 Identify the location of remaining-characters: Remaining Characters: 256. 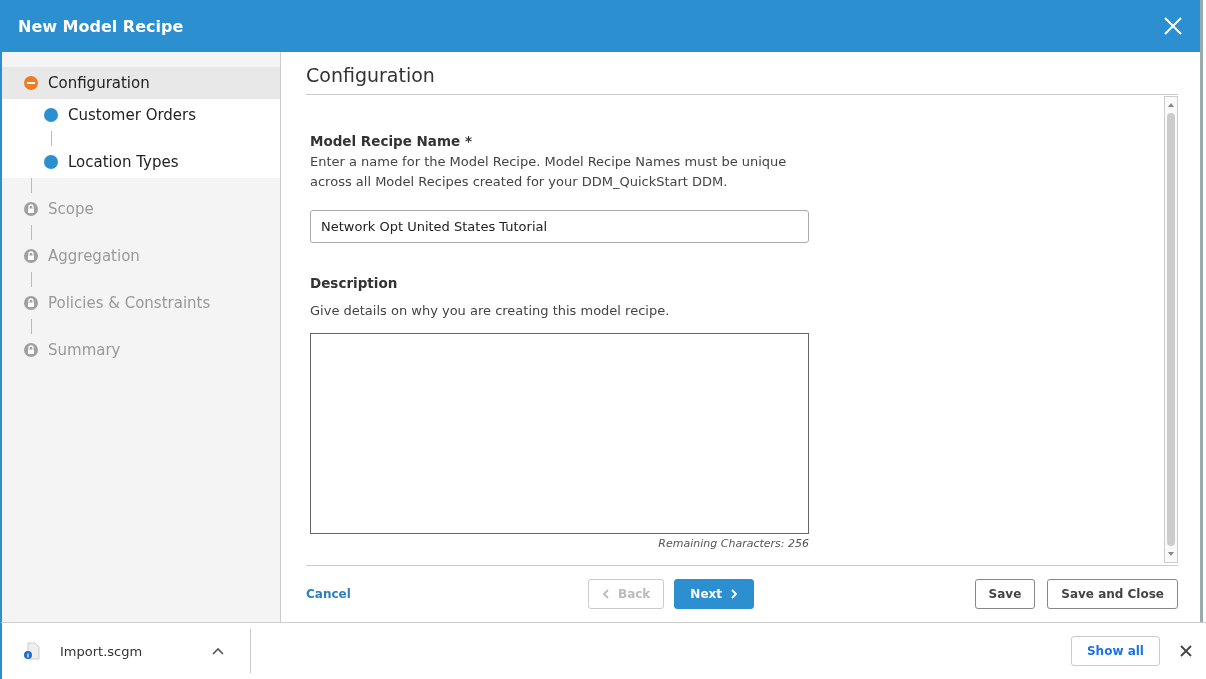
(733, 543).